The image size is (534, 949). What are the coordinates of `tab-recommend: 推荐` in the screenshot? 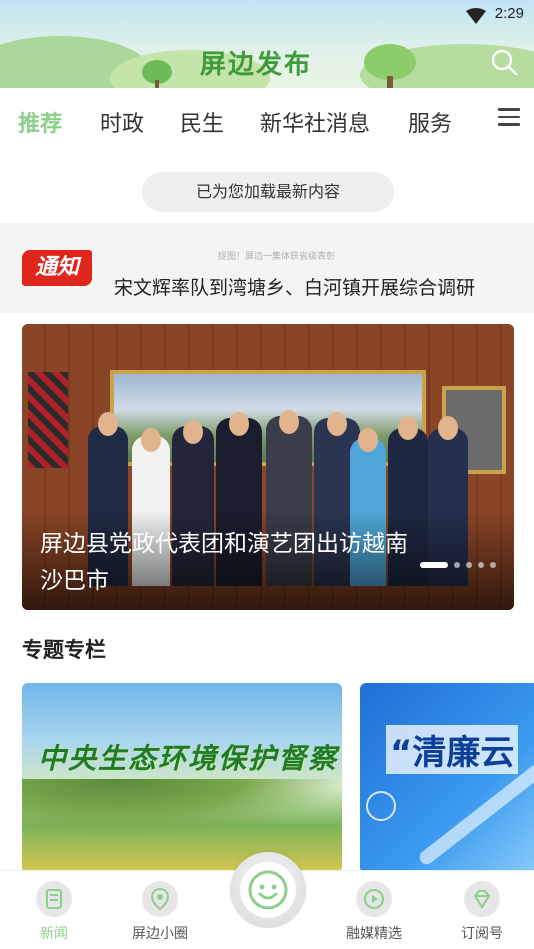 It's located at (40, 122).